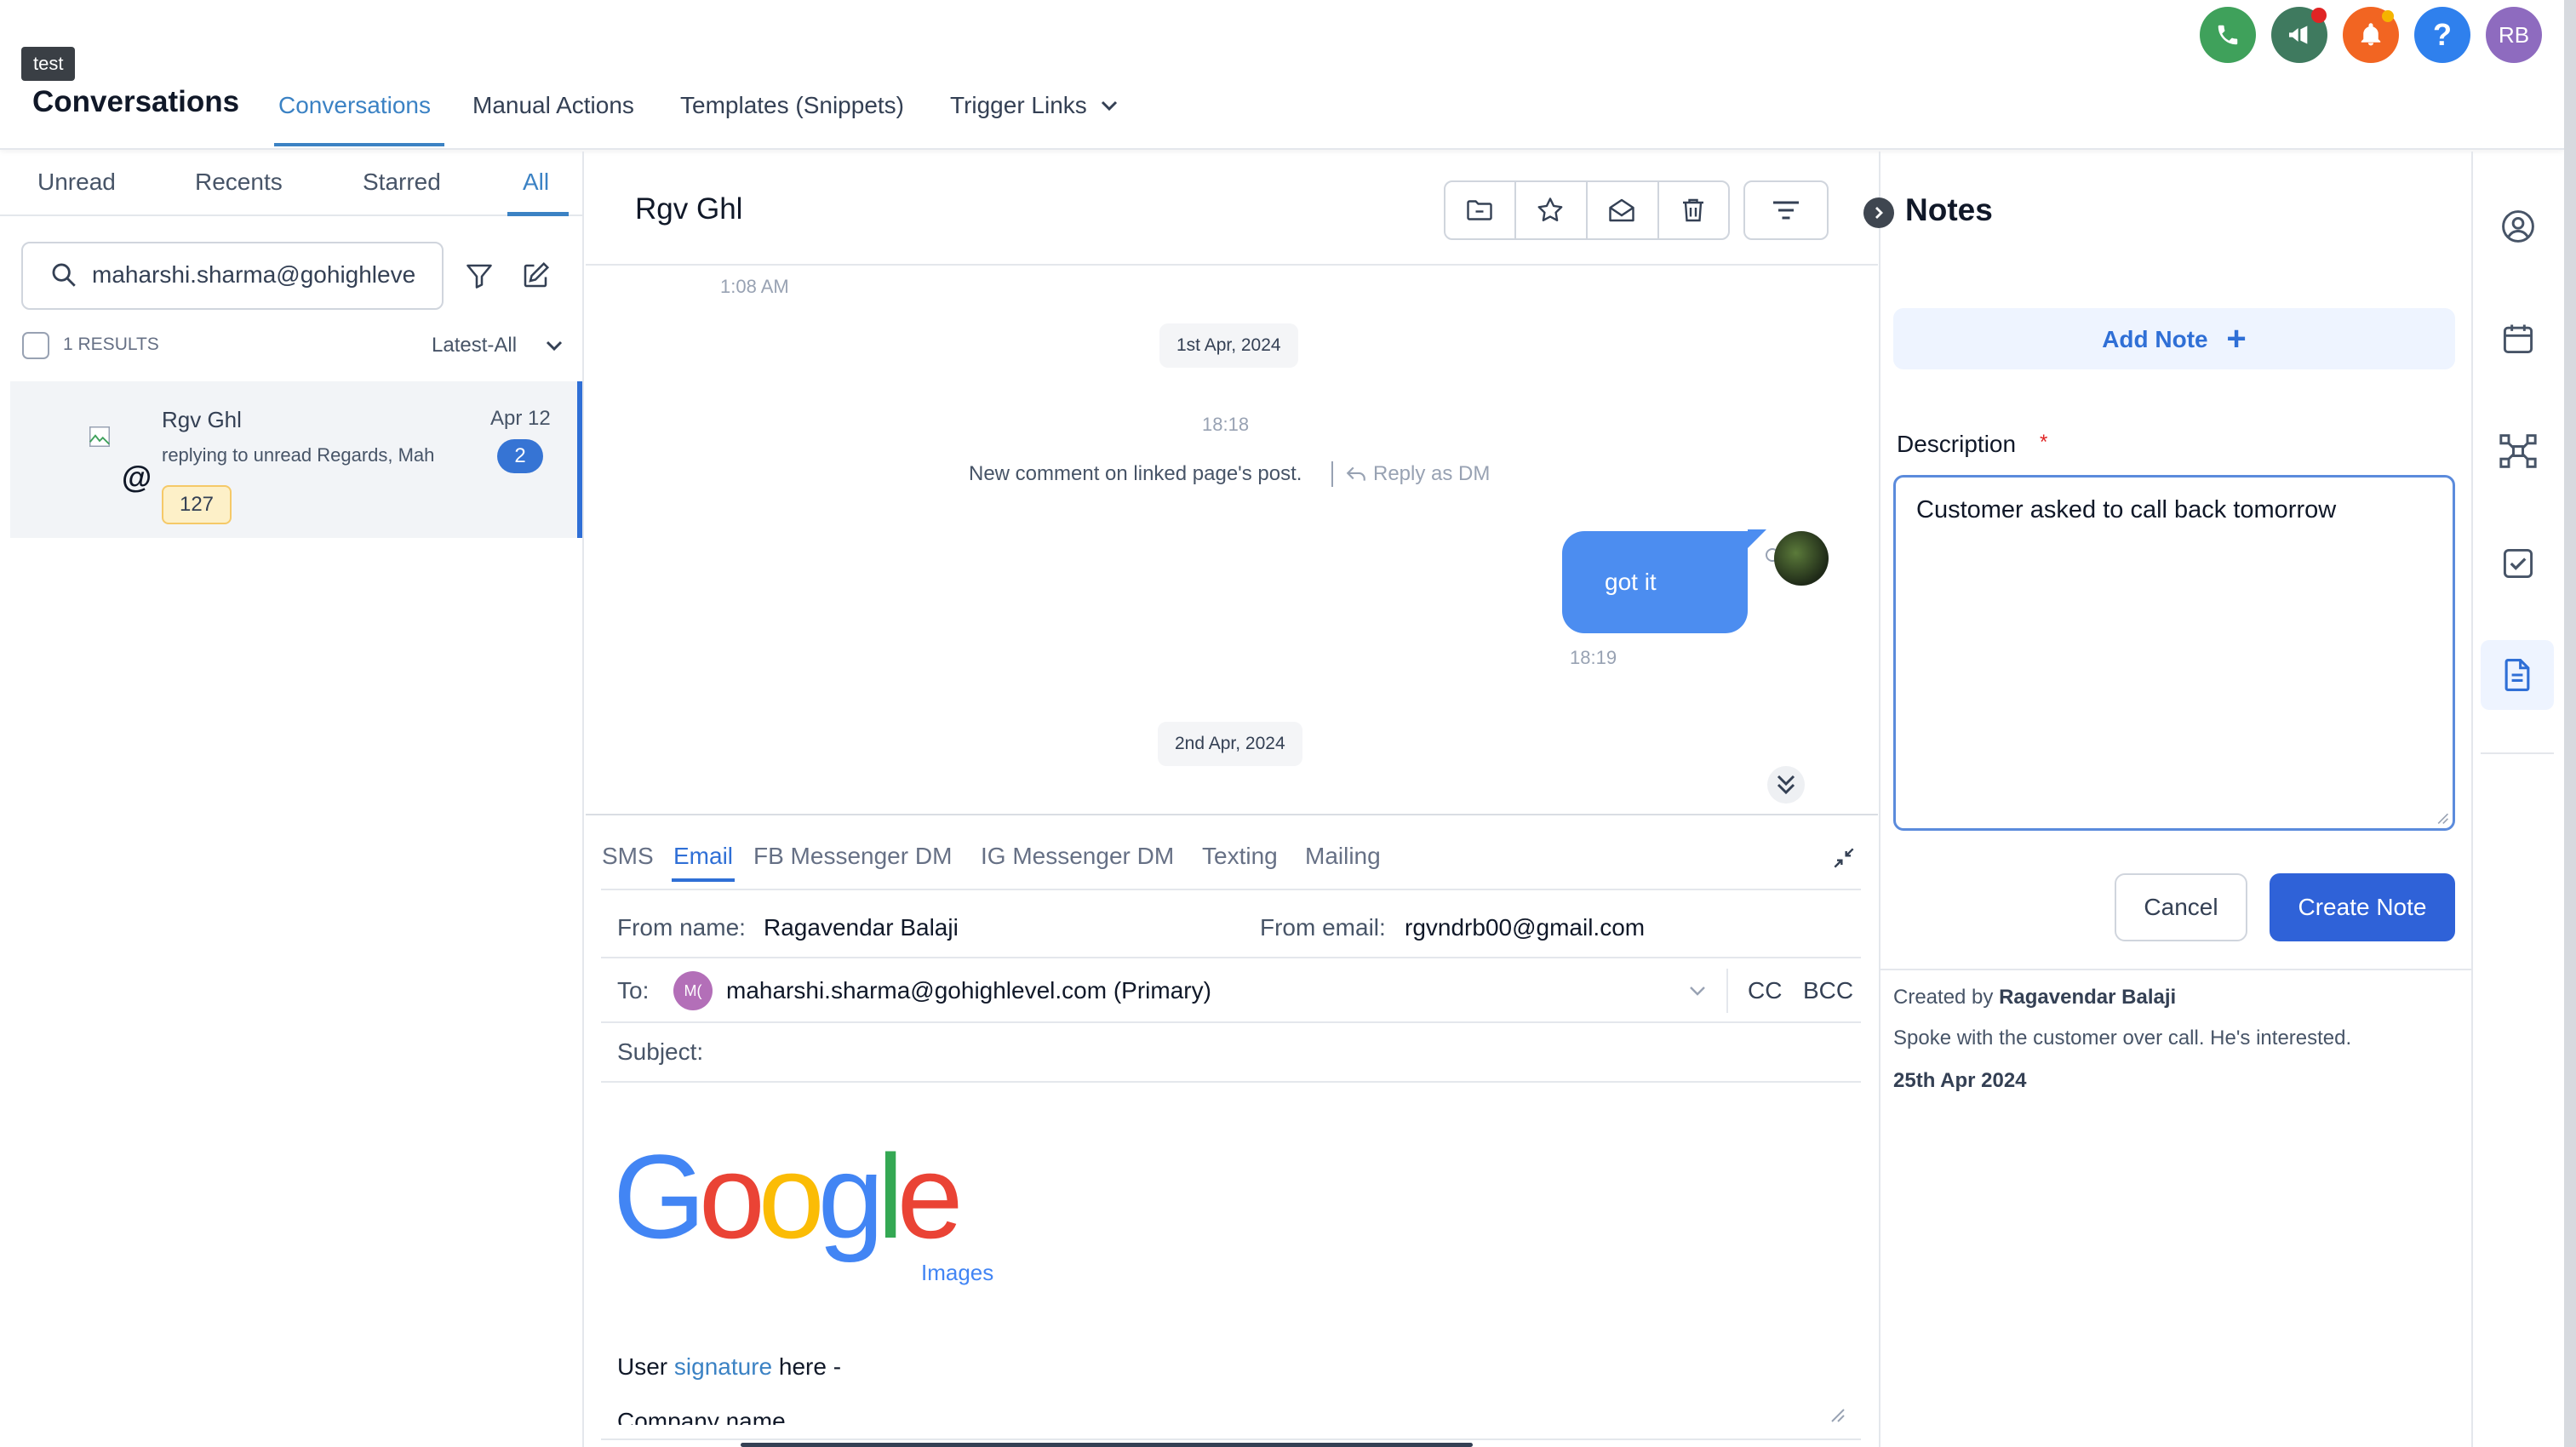  What do you see at coordinates (1332, 474) in the screenshot?
I see `separator` at bounding box center [1332, 474].